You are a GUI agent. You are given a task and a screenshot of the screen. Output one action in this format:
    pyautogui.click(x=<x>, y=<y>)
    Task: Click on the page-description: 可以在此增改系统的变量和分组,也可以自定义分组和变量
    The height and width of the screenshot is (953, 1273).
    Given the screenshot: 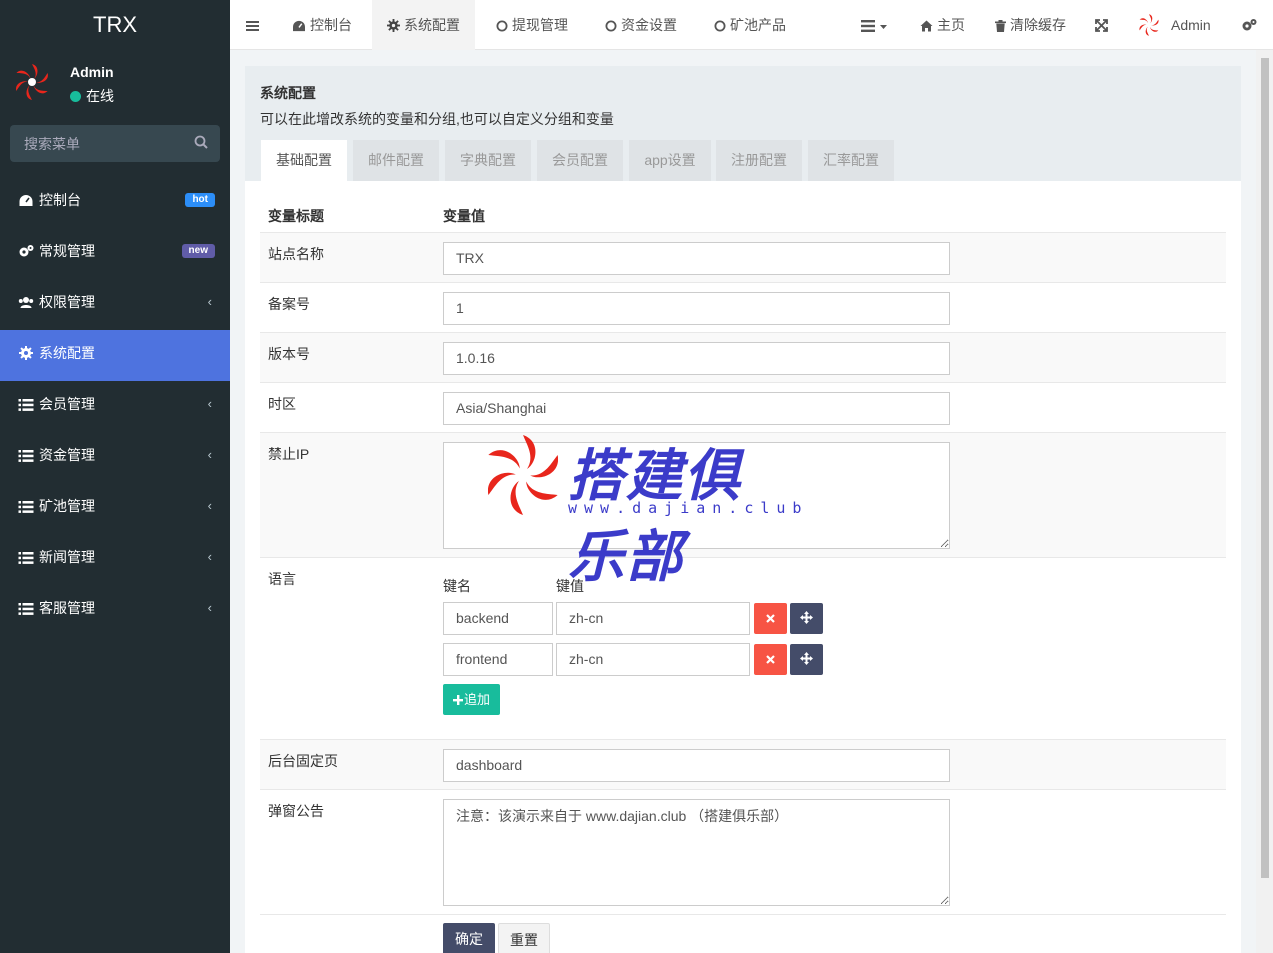 What is the action you would take?
    pyautogui.click(x=437, y=119)
    